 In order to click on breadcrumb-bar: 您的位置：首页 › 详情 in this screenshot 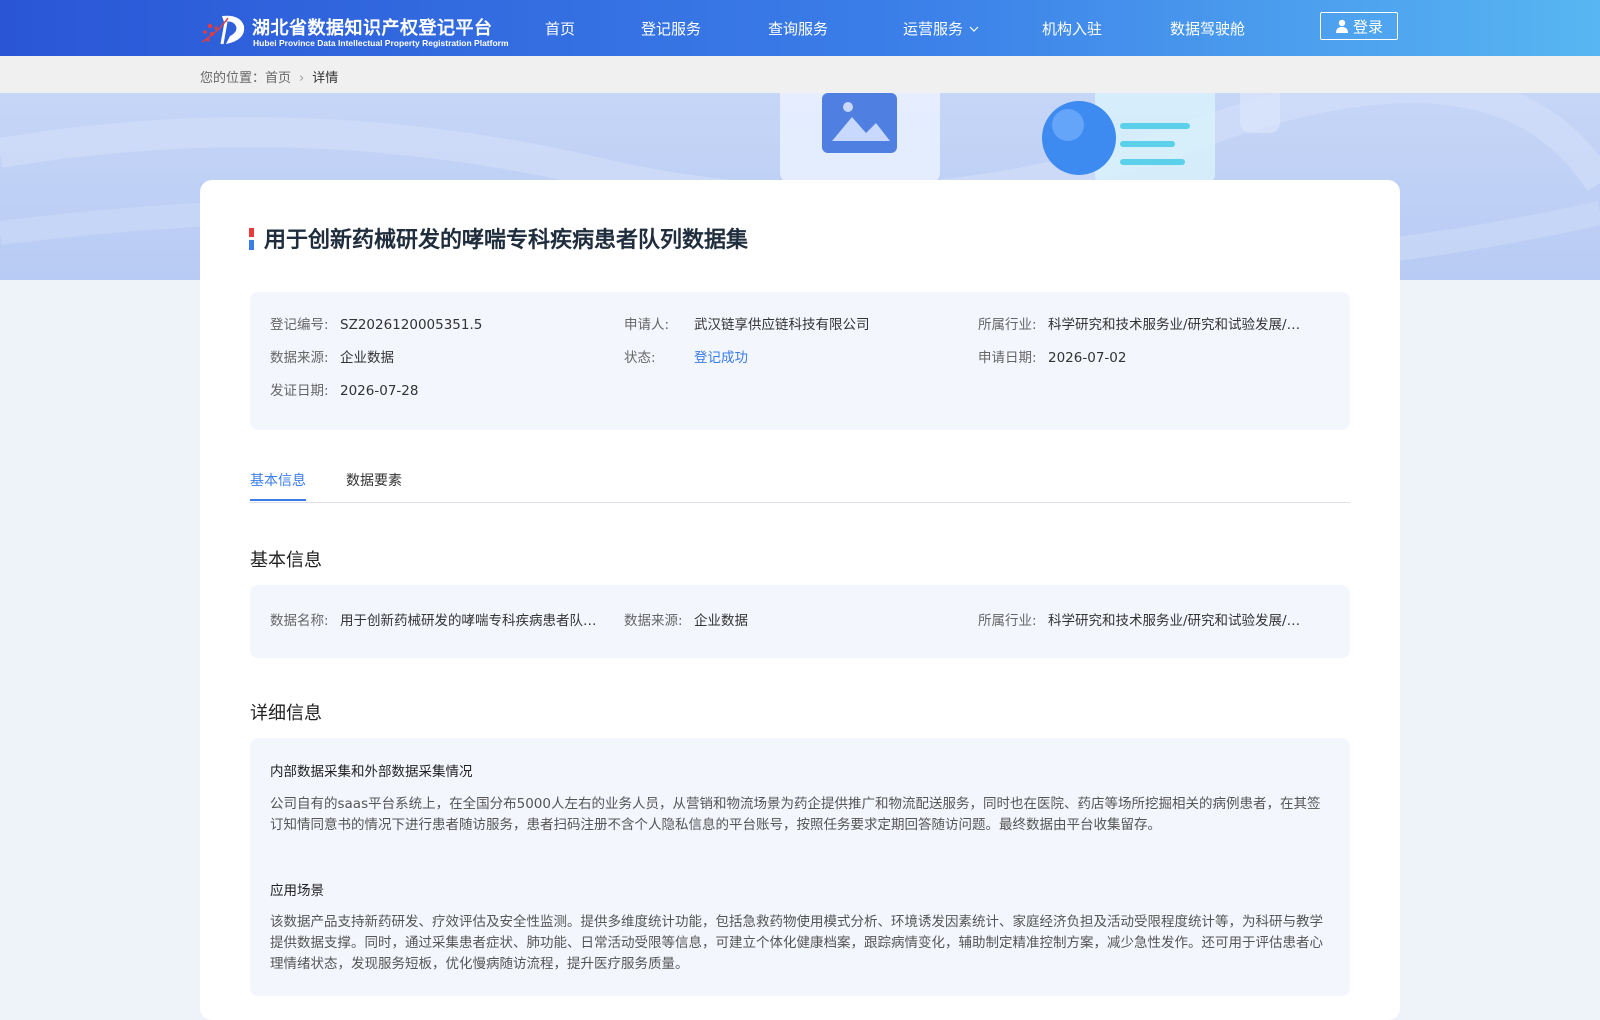, I will do `click(800, 74)`.